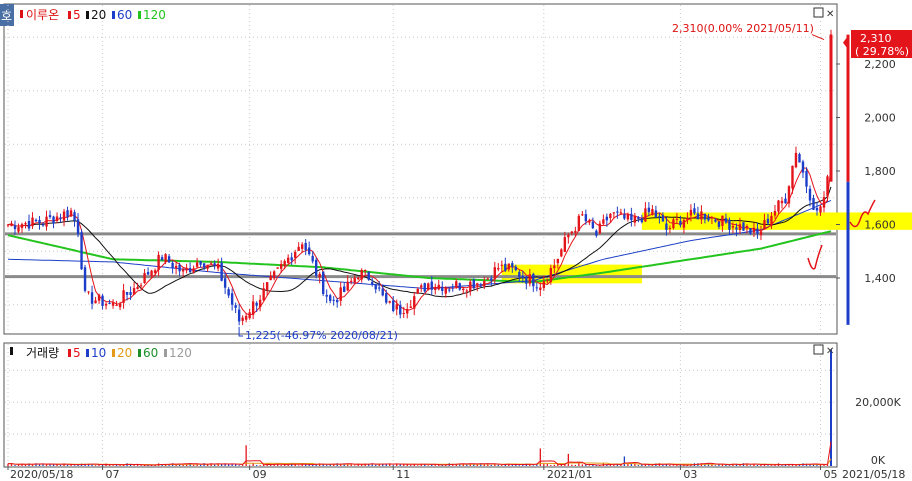 Image resolution: width=912 pixels, height=481 pixels. What do you see at coordinates (124, 15) in the screenshot?
I see `legend-item-label: 60` at bounding box center [124, 15].